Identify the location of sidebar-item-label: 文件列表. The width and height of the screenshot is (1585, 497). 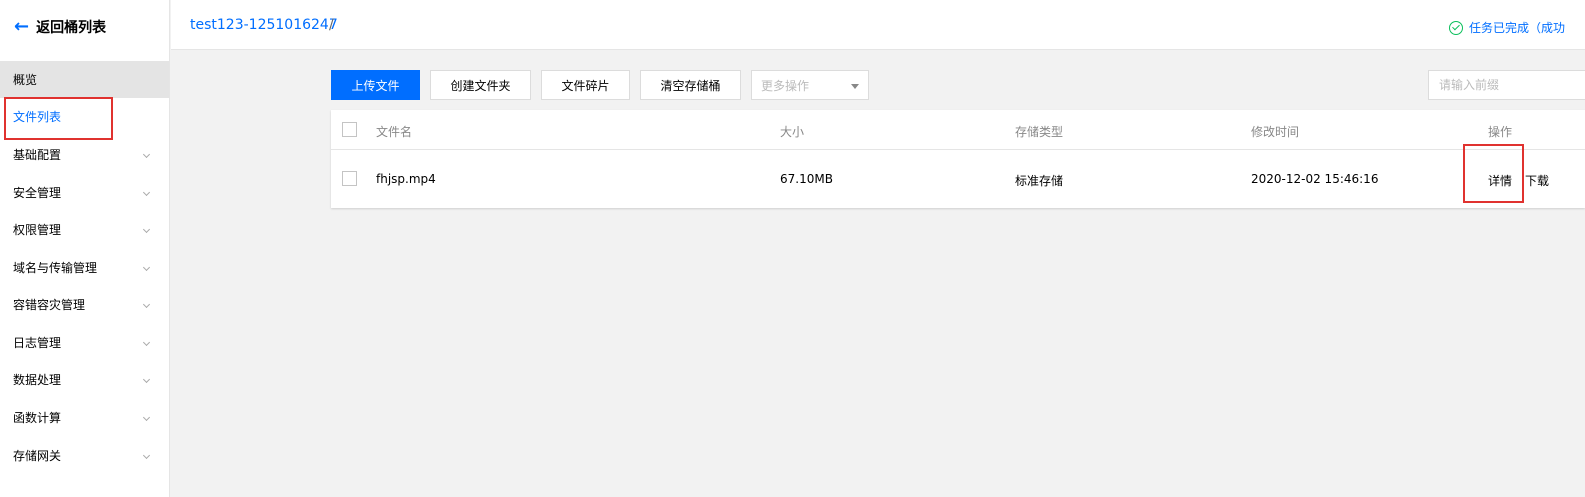
(37, 117).